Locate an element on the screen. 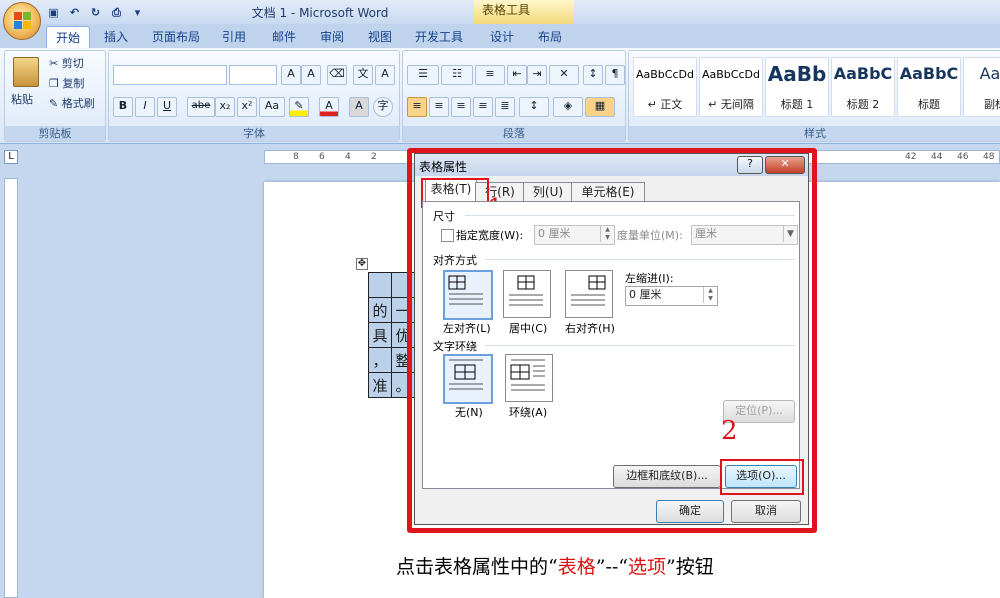  multilevel-list-icon: ≡ is located at coordinates (490, 75).